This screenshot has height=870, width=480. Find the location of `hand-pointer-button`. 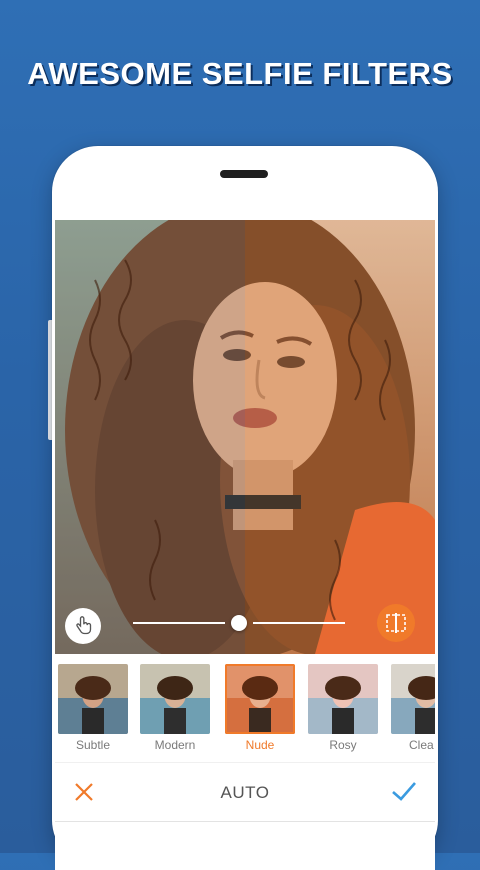

hand-pointer-button is located at coordinates (83, 626).